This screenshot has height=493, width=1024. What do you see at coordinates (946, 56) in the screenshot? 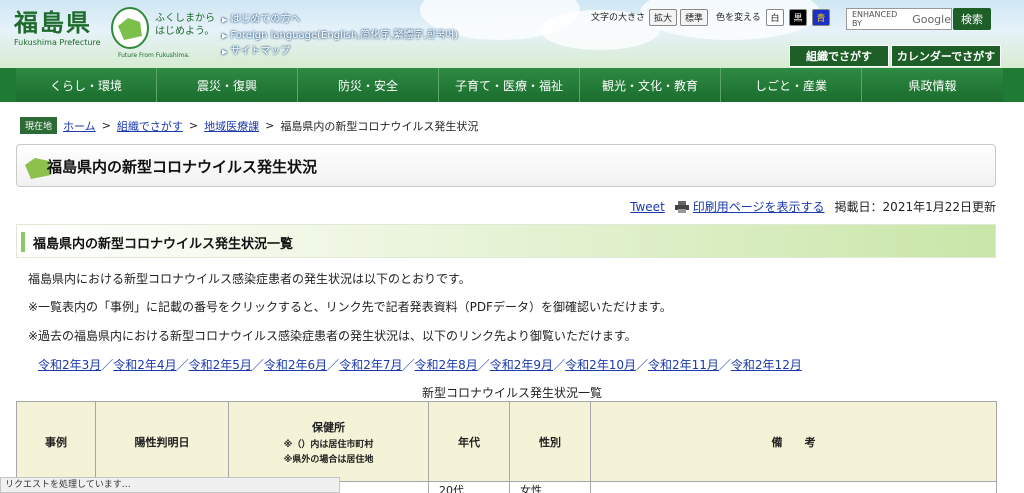
I see `calendar-search-button: カレンダーでさがす` at bounding box center [946, 56].